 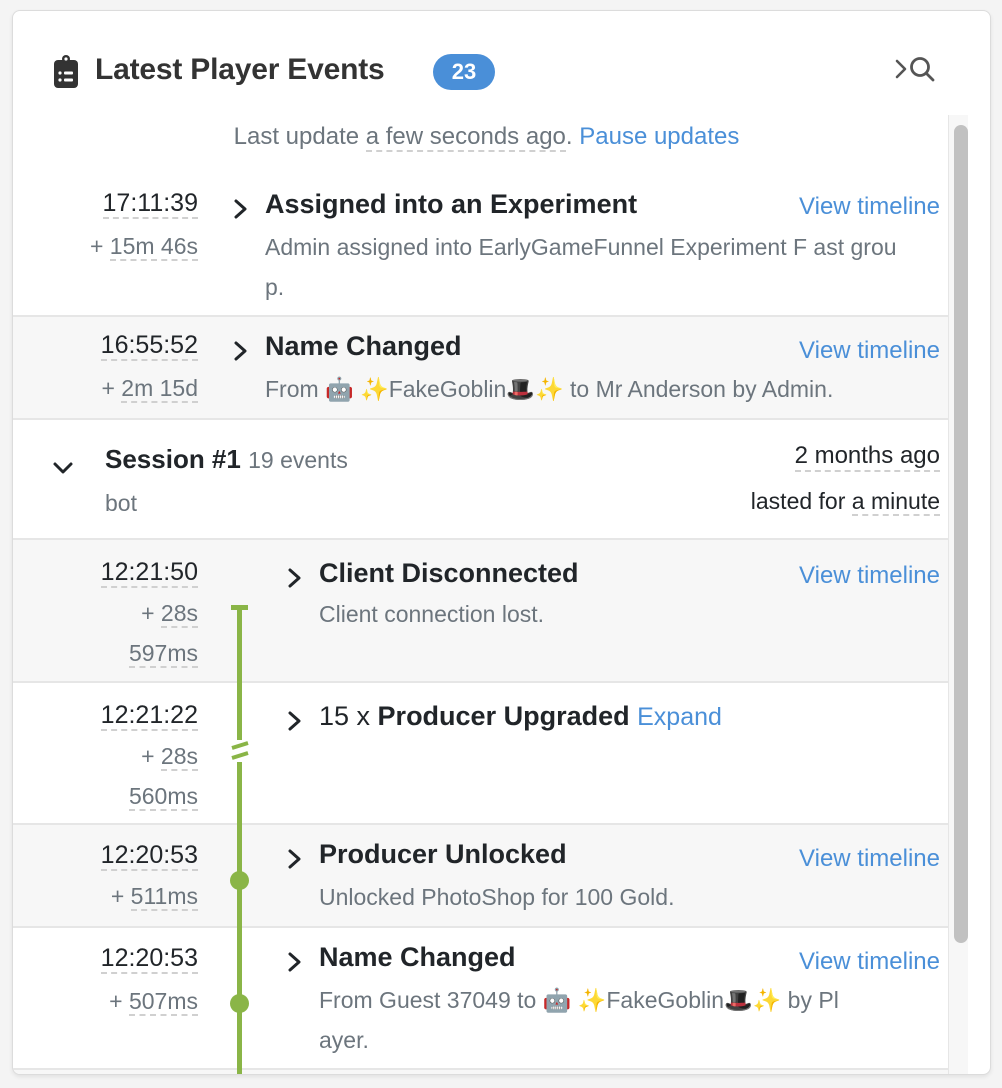 I want to click on scrollbar, so click(x=958, y=594).